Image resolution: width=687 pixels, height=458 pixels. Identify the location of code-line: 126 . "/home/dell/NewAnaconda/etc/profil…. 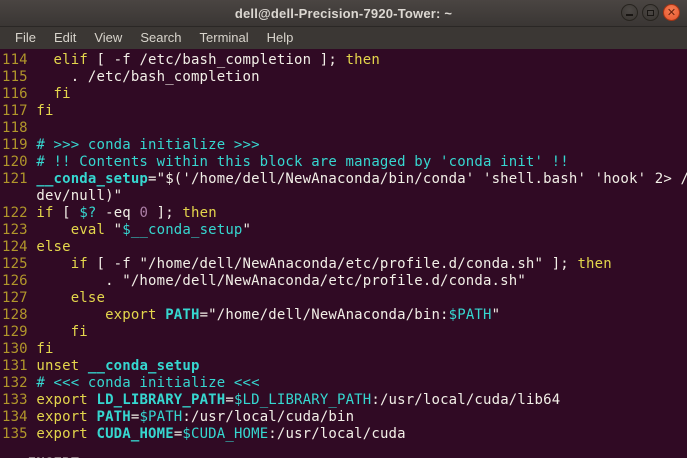
(264, 281).